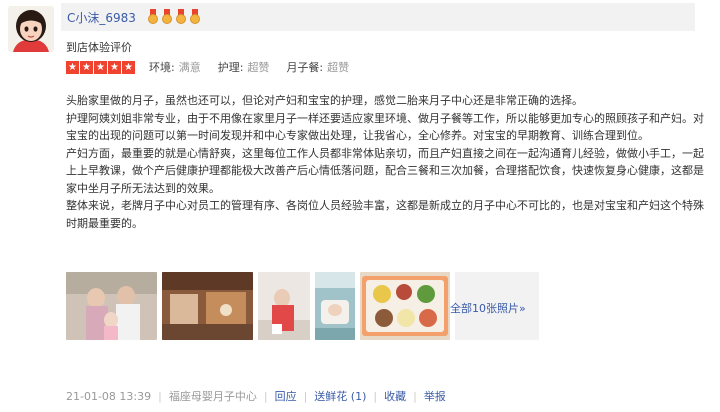 The image size is (720, 412). I want to click on star-rating: ★ ★ ★ ★ ★, so click(100, 67).